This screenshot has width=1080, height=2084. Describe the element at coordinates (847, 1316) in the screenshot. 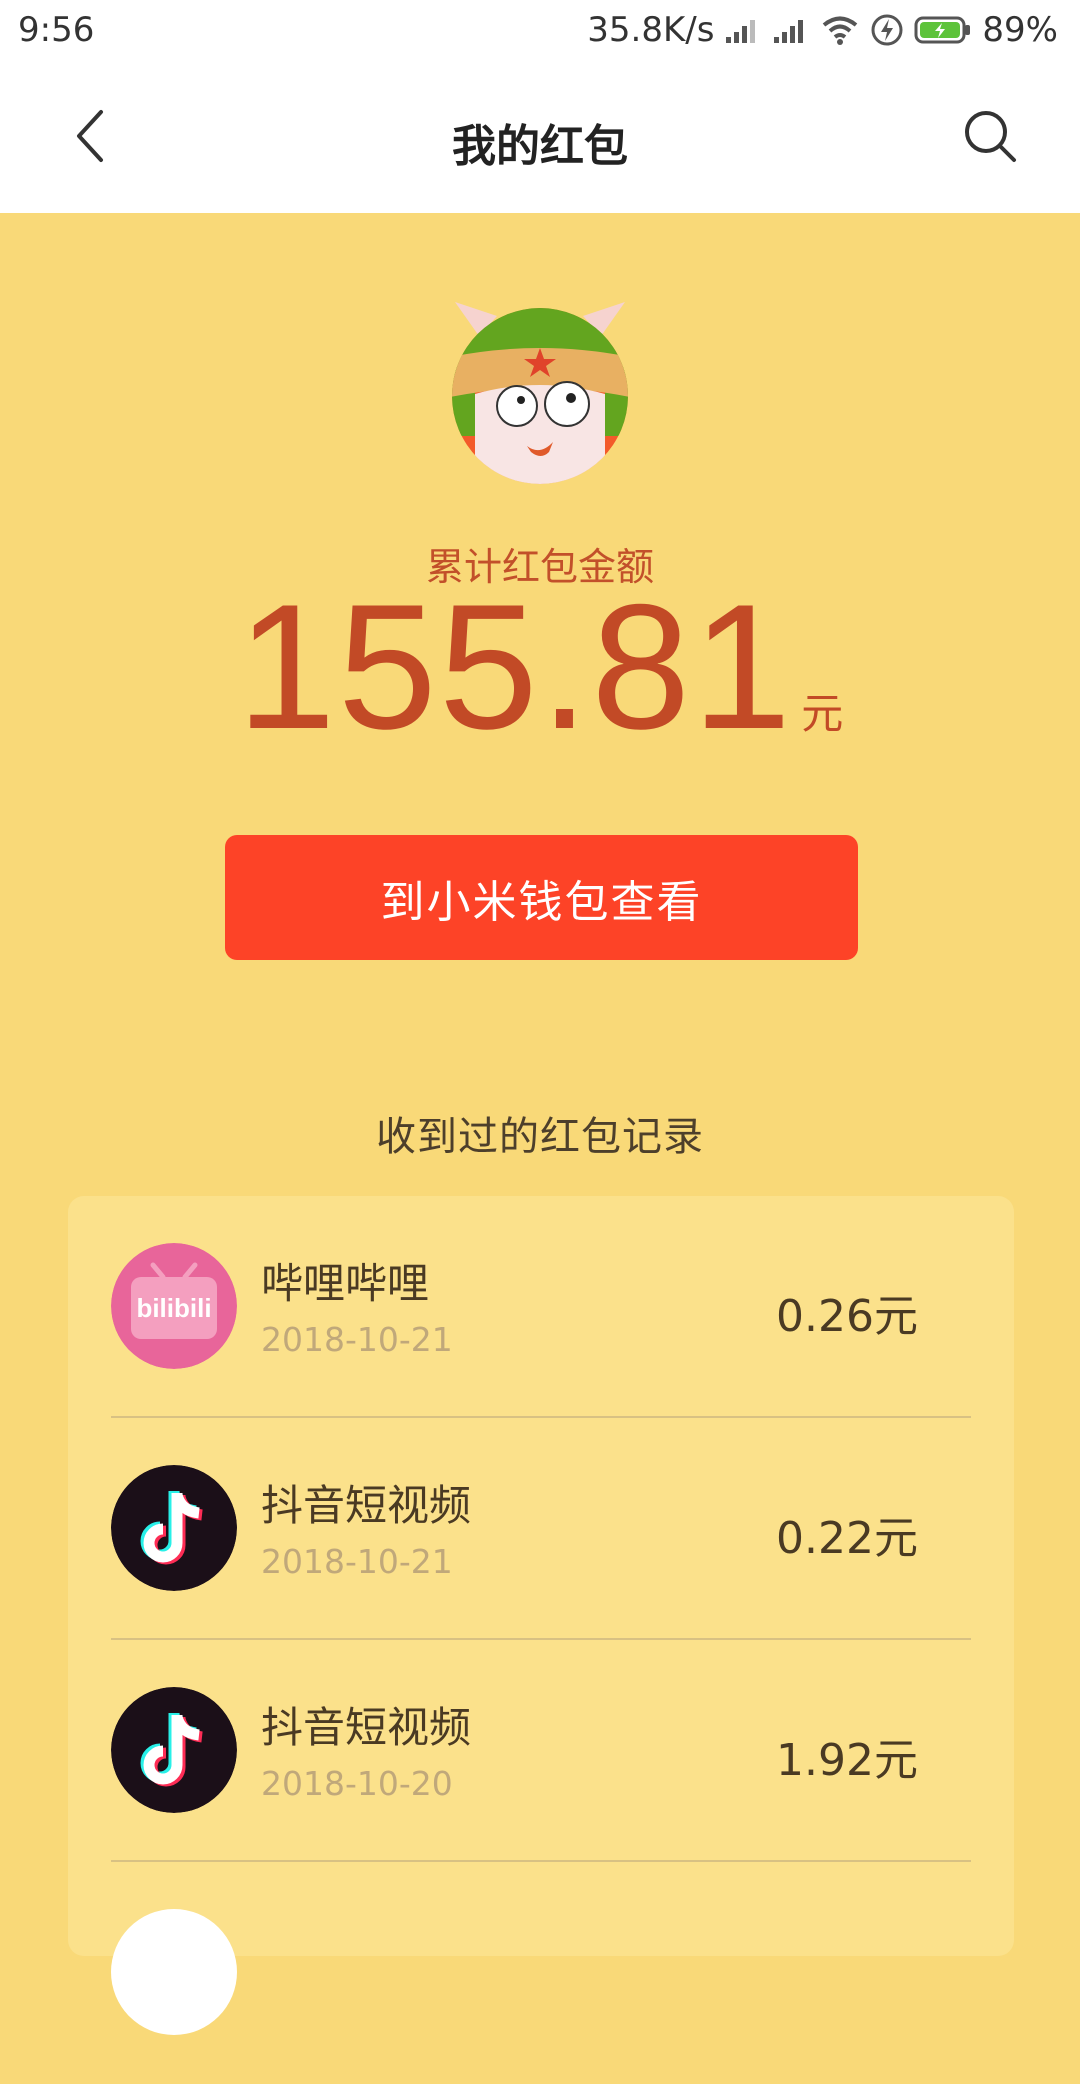

I see `record-amount: 0.26元` at that location.